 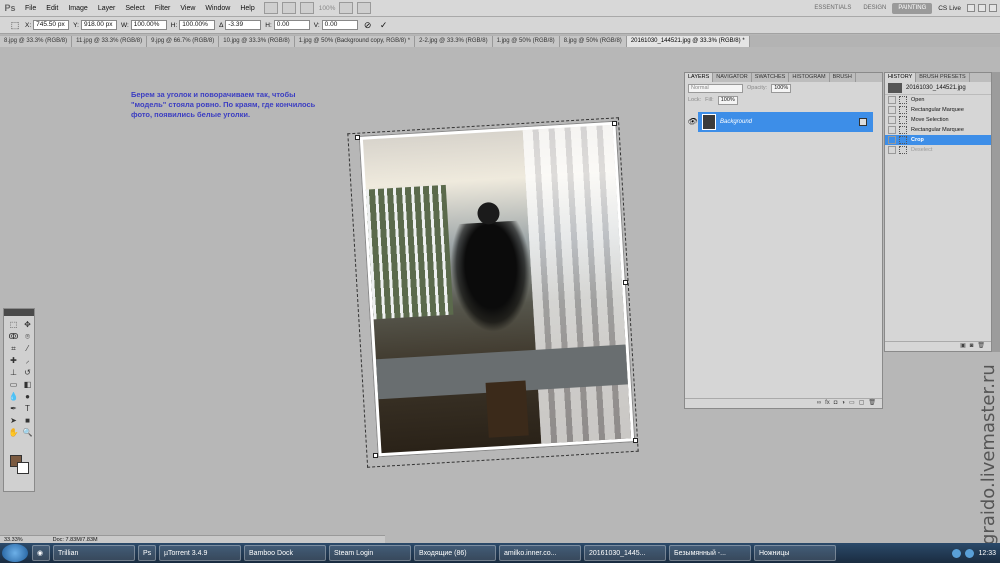 I want to click on quick-select-tool-icon: ⌾, so click(x=27, y=336).